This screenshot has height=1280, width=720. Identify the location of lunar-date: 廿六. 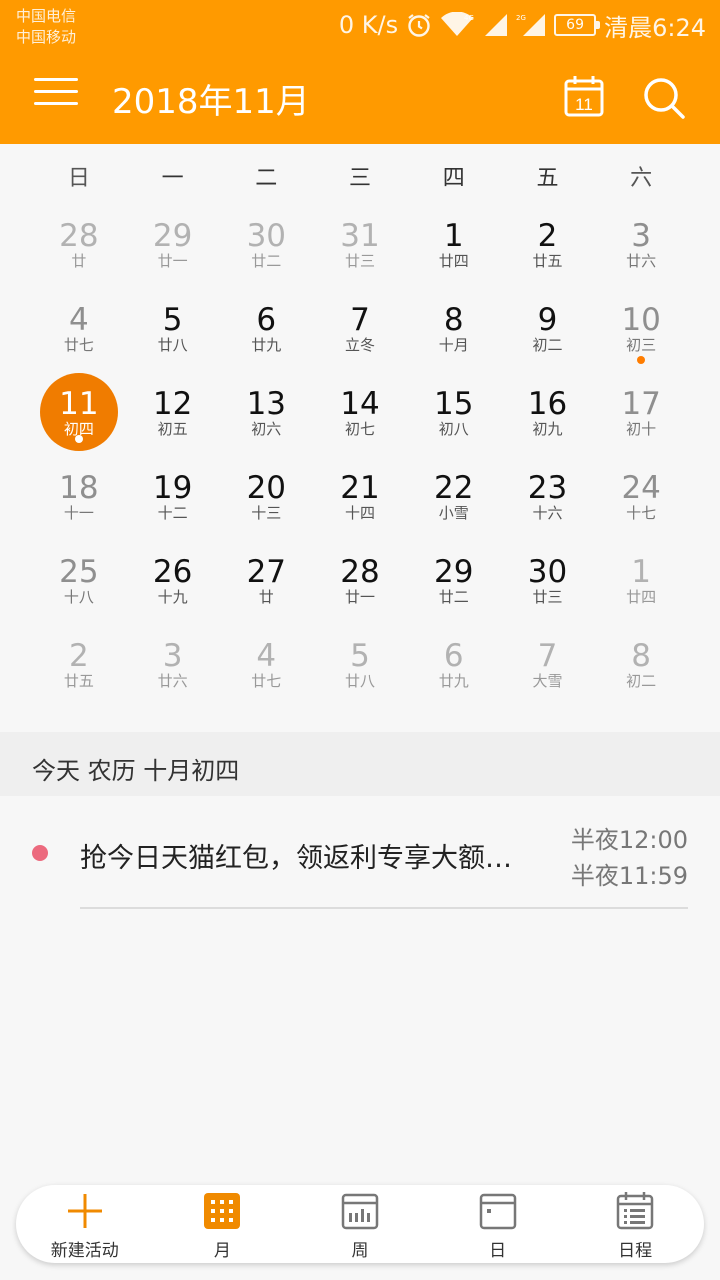
(641, 261).